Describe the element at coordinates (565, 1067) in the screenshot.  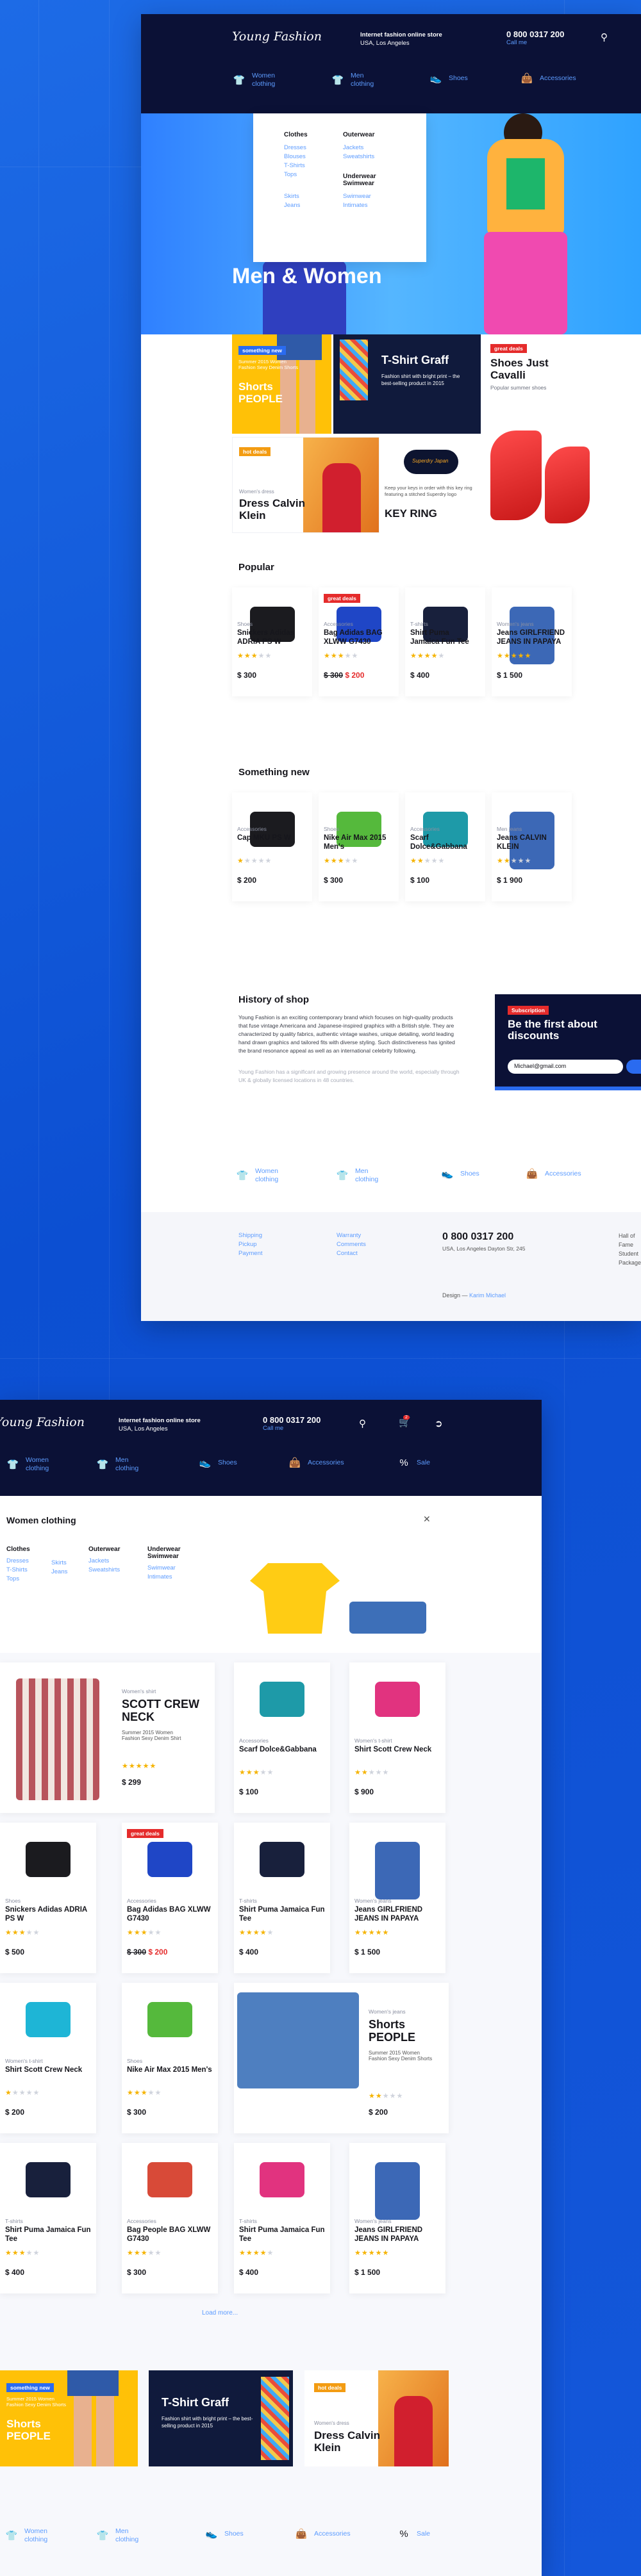
I see `email-field: Michael@gmail.com` at that location.